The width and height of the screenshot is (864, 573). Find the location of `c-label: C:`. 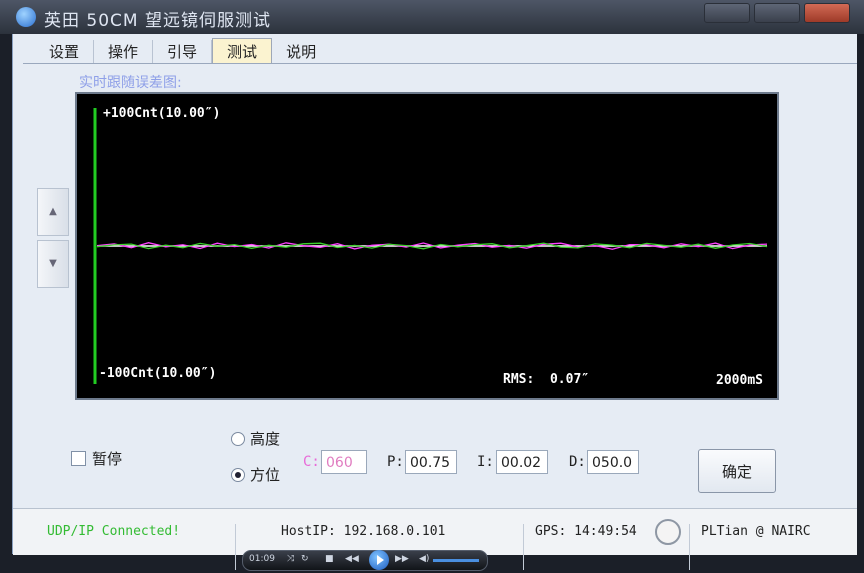

c-label: C: is located at coordinates (311, 462).